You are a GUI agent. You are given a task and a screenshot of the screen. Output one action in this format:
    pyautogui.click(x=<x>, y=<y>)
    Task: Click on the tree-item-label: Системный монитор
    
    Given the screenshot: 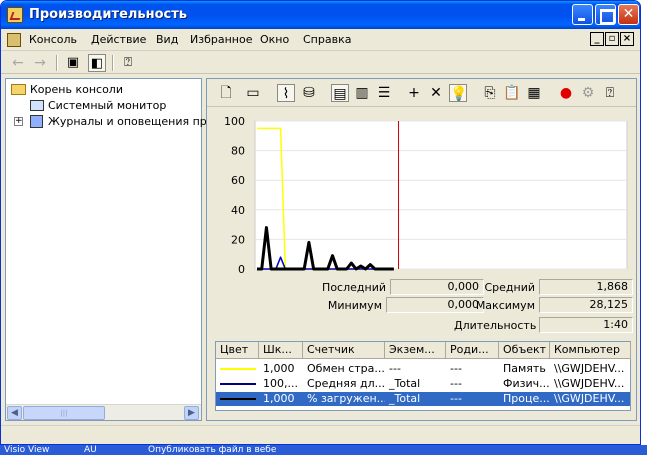 What is the action you would take?
    pyautogui.click(x=107, y=105)
    